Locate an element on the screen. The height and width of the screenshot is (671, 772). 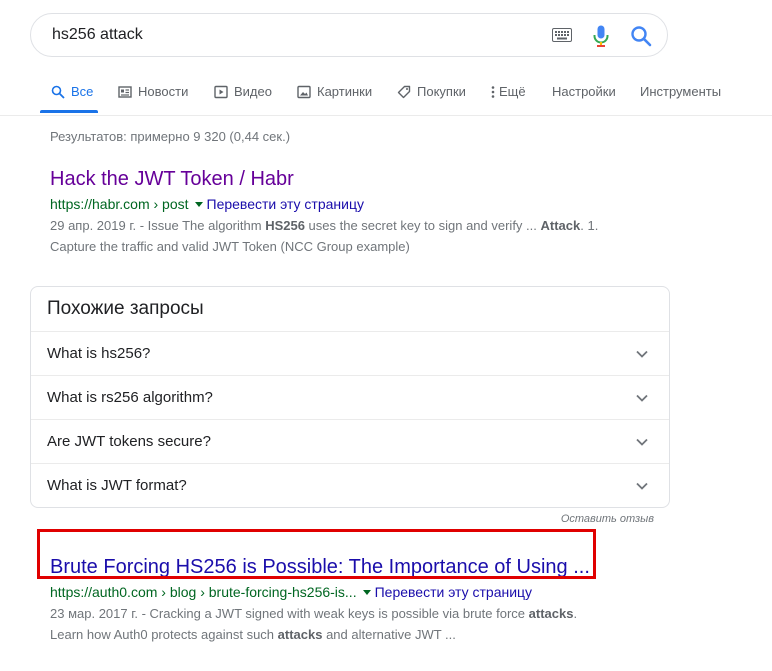
related-question-text: What is rs256 algorithm? is located at coordinates (130, 397).